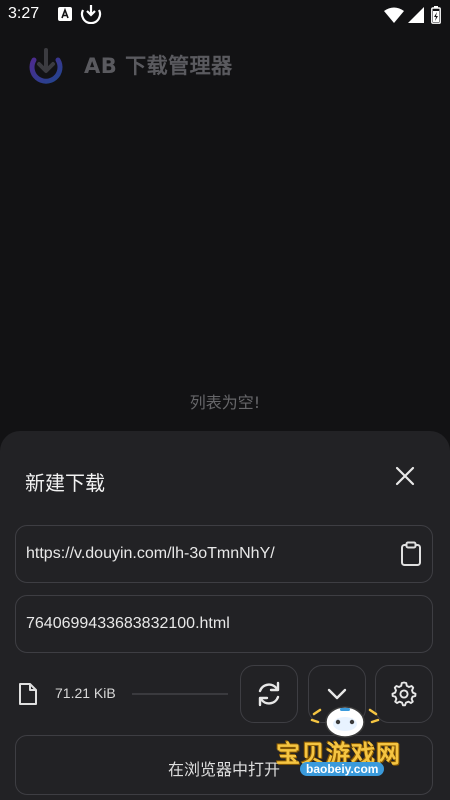 The image size is (450, 800). What do you see at coordinates (337, 694) in the screenshot?
I see `chevron-down-icon` at bounding box center [337, 694].